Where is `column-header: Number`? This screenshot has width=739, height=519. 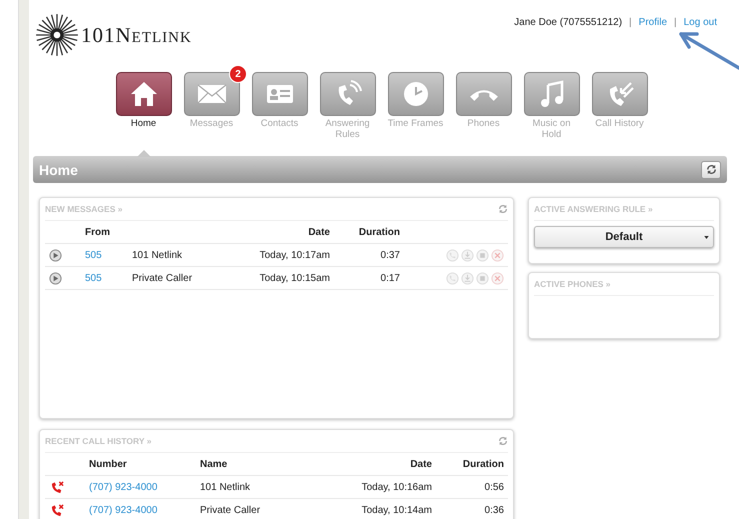 column-header: Number is located at coordinates (108, 464).